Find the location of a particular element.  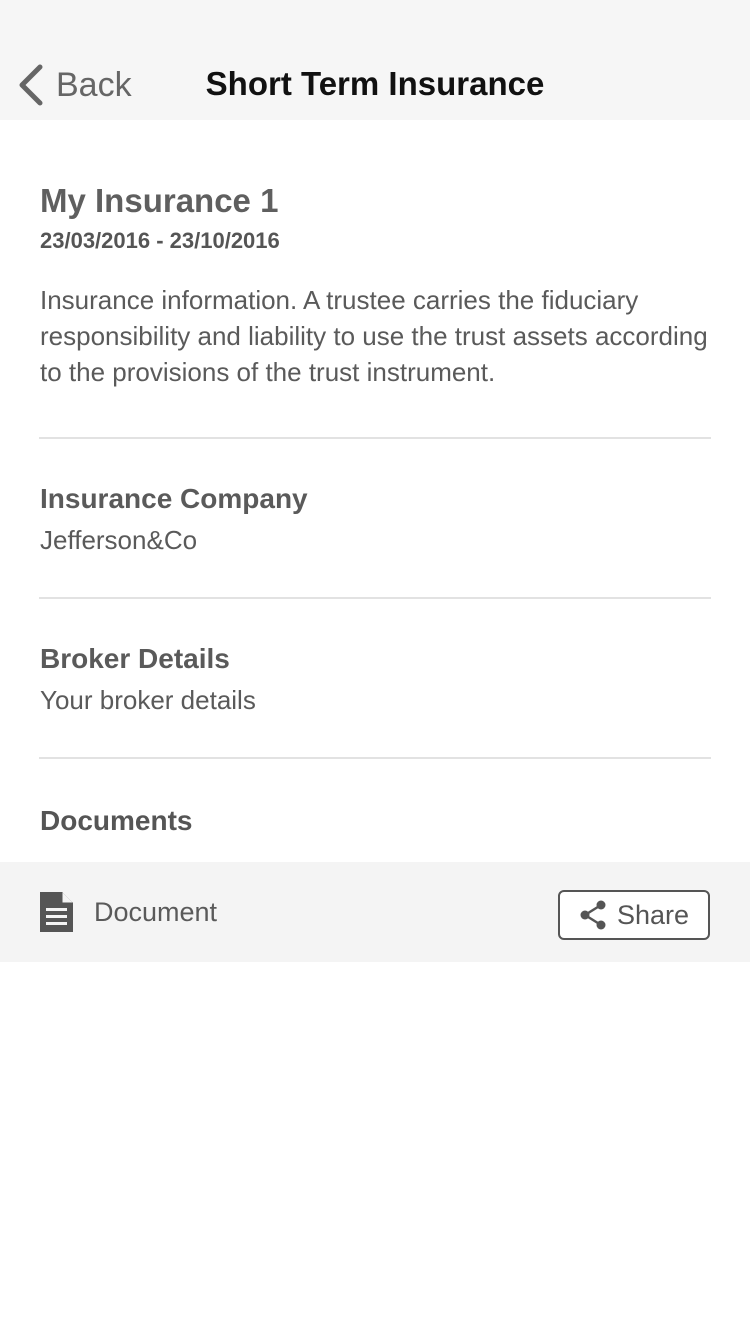

documents-heading: Documents is located at coordinates (116, 820).